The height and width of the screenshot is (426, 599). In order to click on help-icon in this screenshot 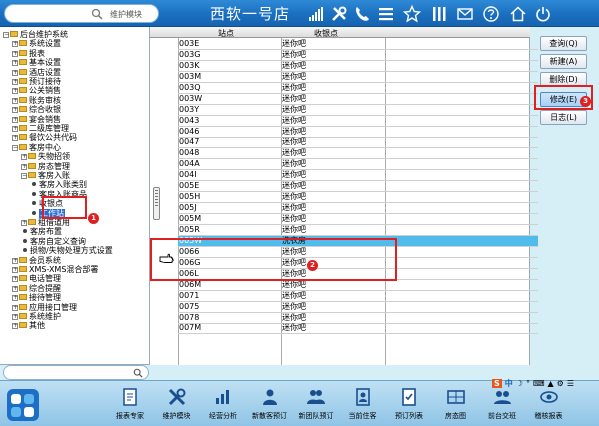, I will do `click(491, 14)`.